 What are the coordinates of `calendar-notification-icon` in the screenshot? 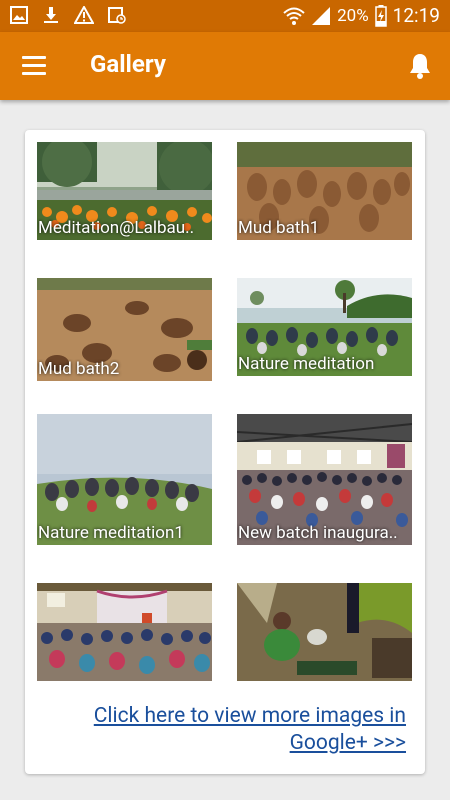 It's located at (117, 15).